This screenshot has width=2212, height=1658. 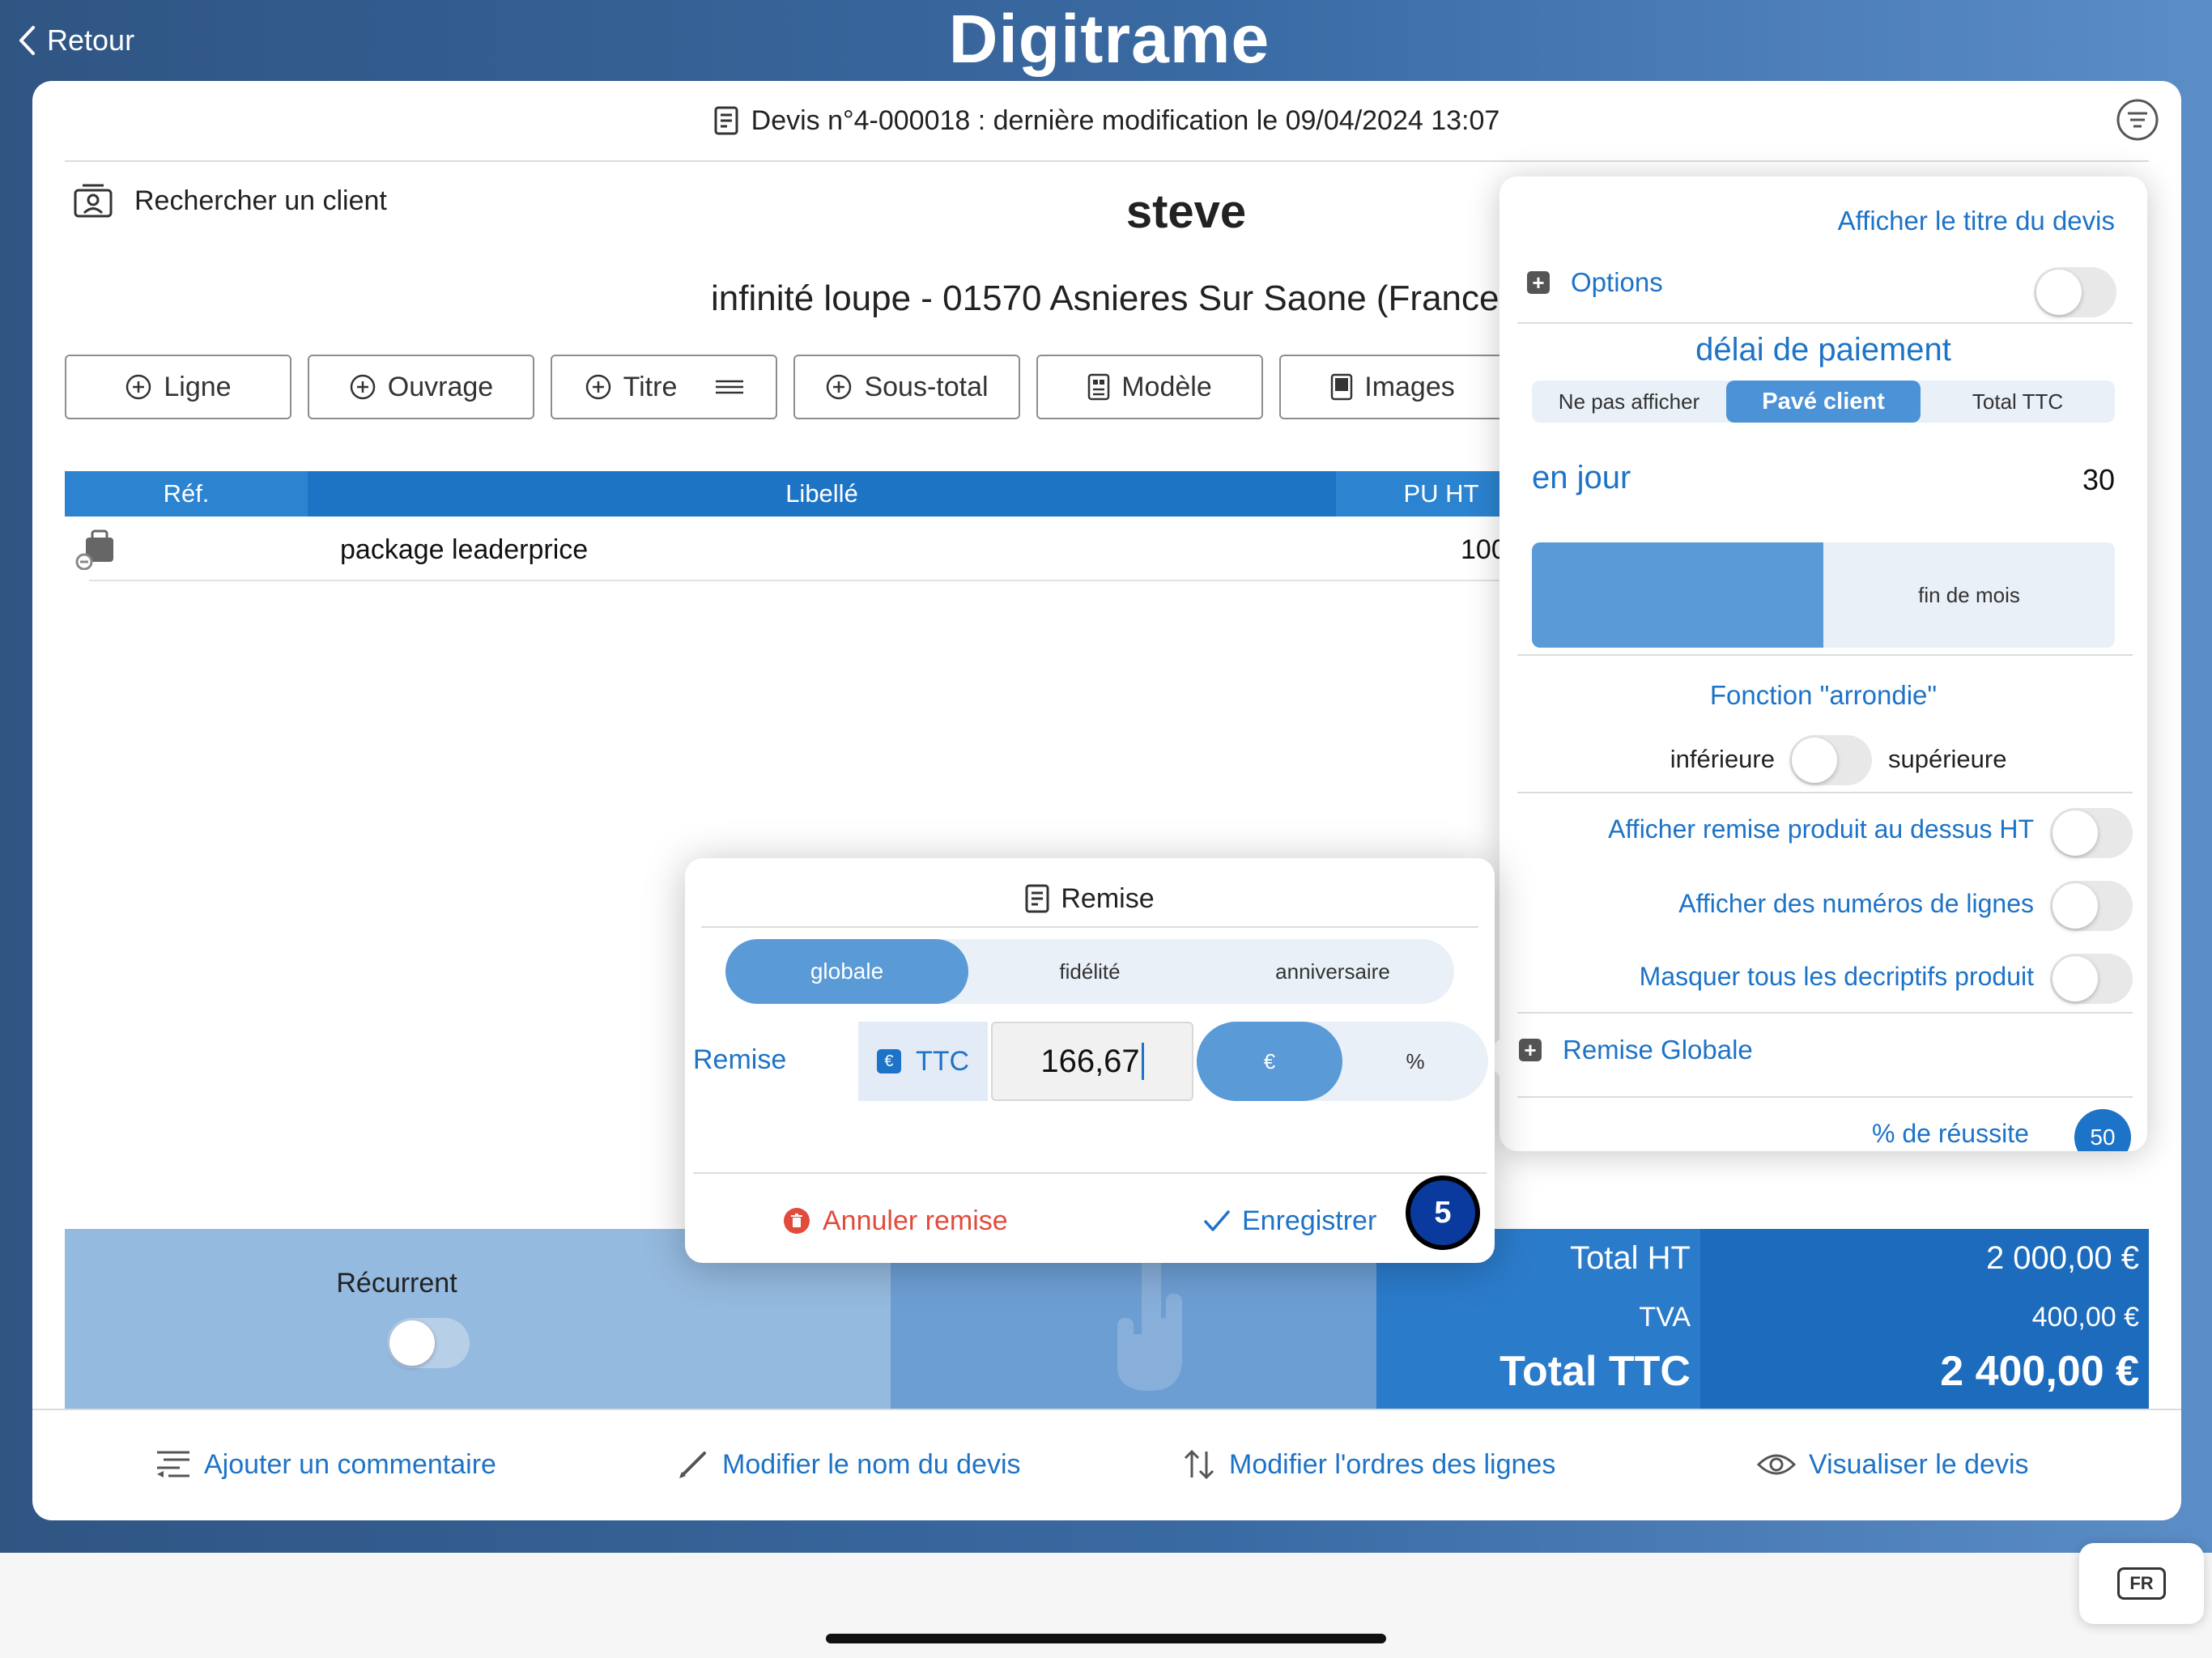 I want to click on recurrent-toggle, so click(x=429, y=1343).